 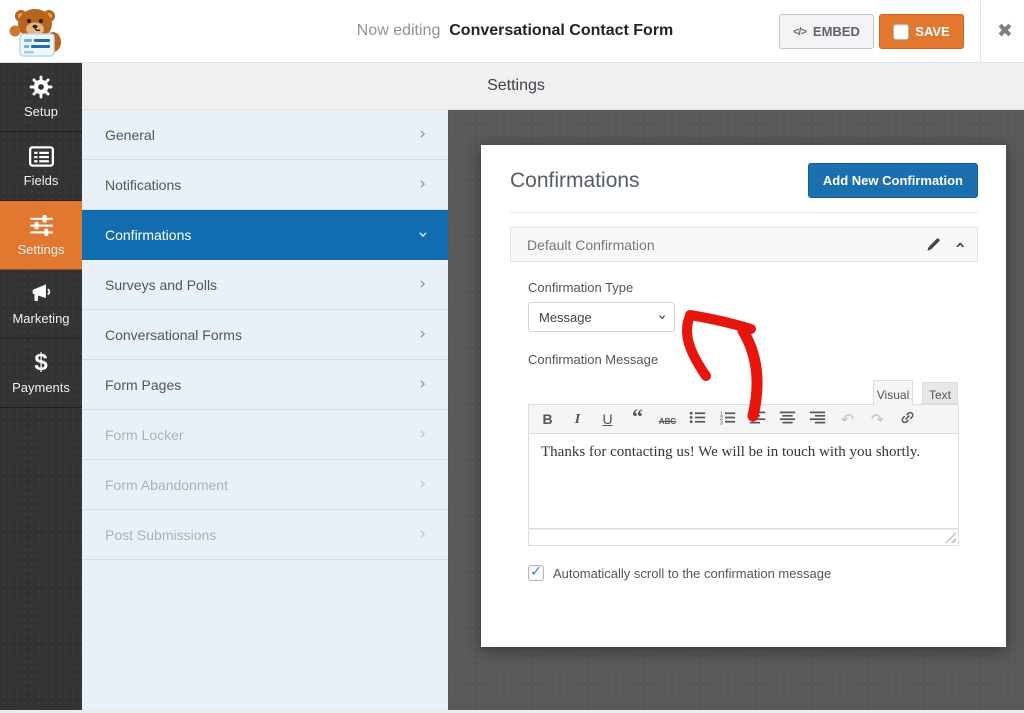 What do you see at coordinates (591, 244) in the screenshot?
I see `default-confirmation-label: Default Confirmation` at bounding box center [591, 244].